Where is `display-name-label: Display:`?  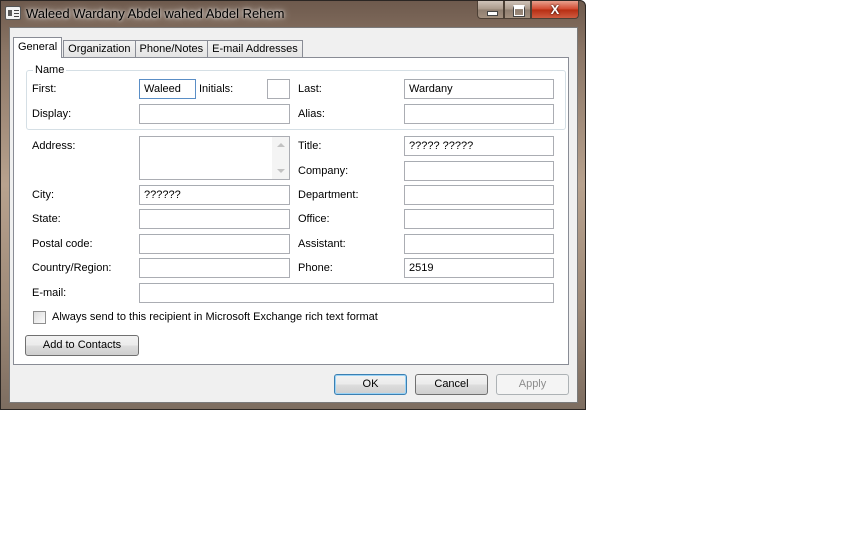
display-name-label: Display: is located at coordinates (52, 114).